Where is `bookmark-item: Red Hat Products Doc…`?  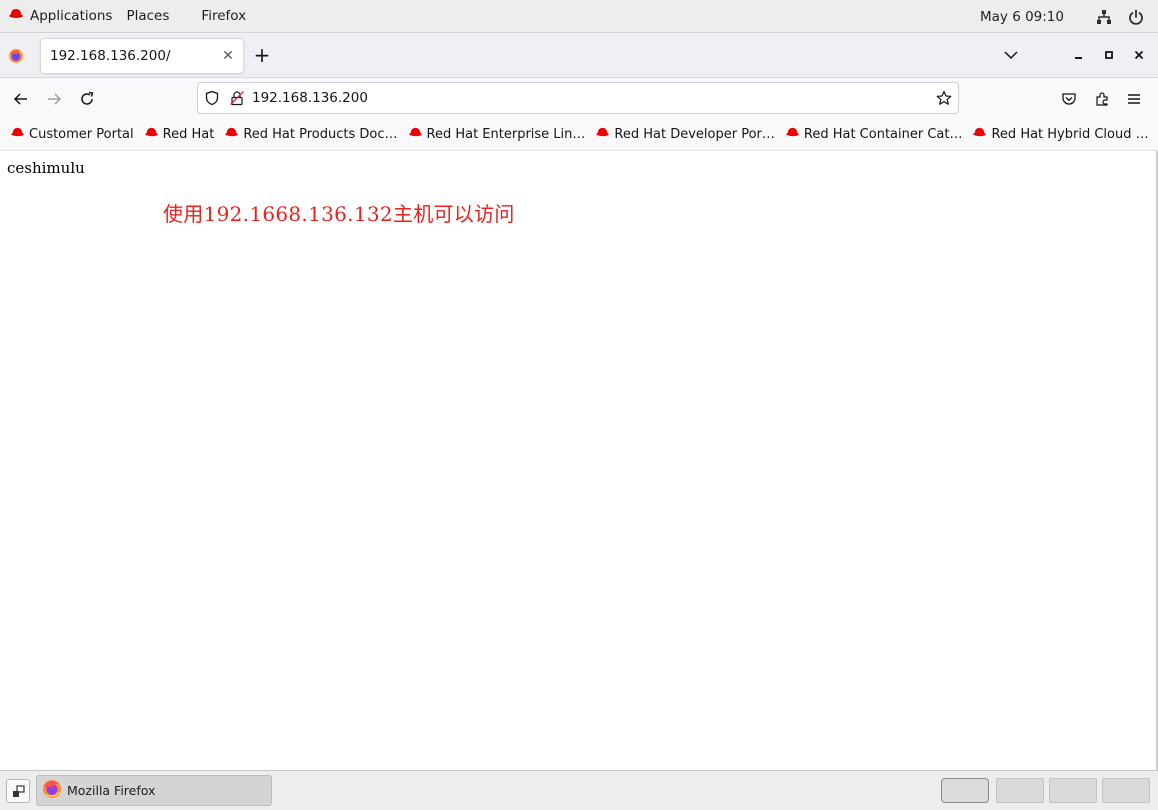
bookmark-item: Red Hat Products Doc… is located at coordinates (311, 134).